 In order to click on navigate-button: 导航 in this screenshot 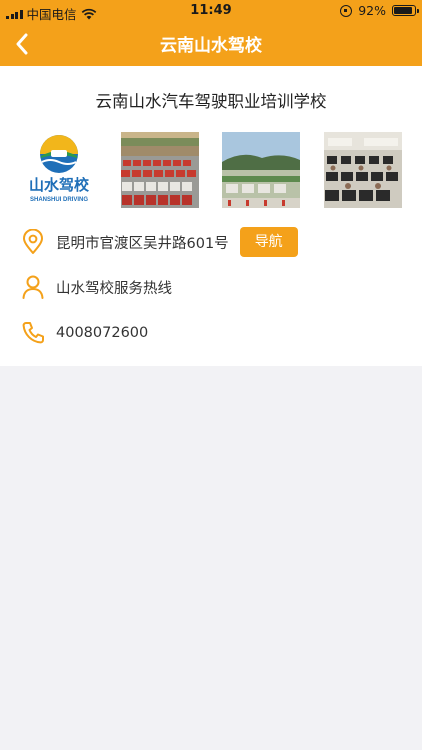, I will do `click(268, 242)`.